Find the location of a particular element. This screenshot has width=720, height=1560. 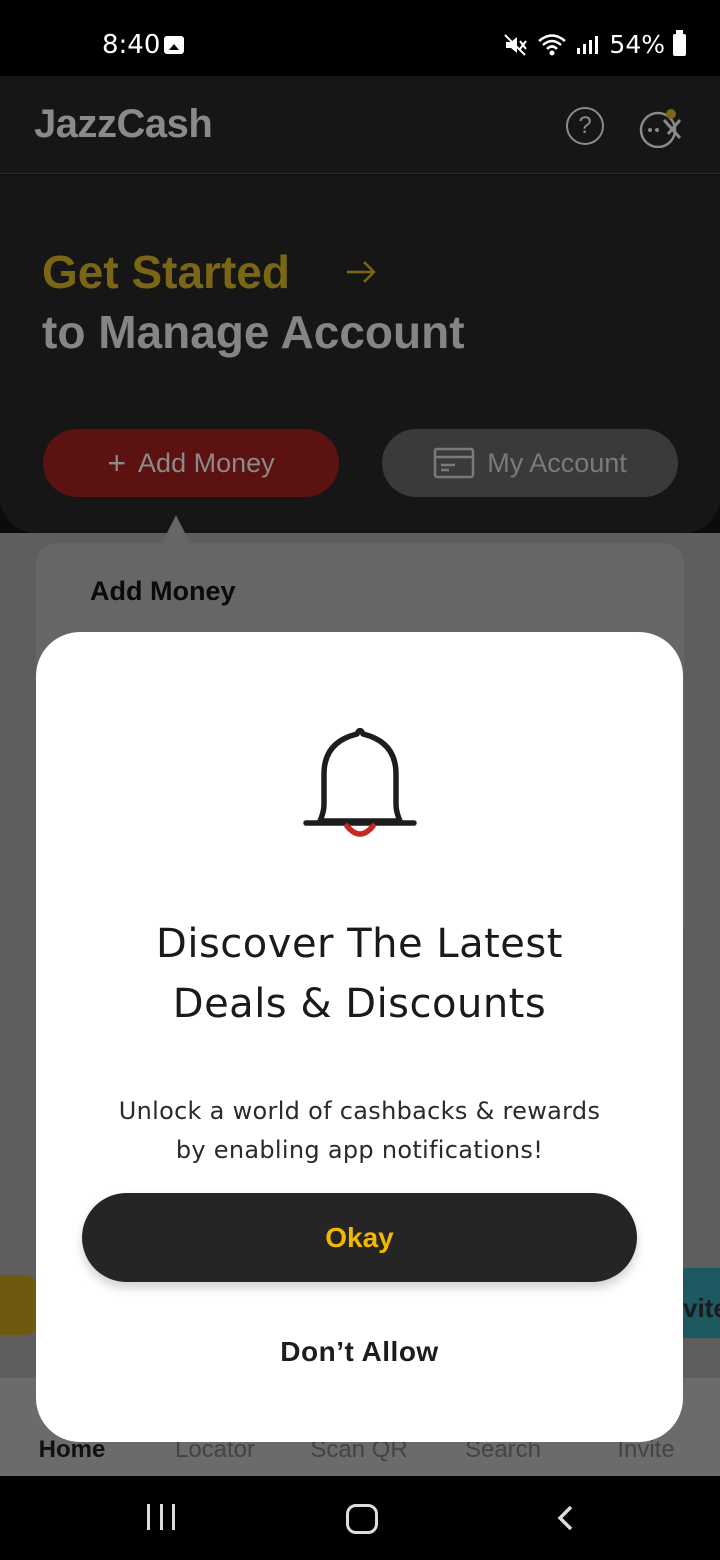

signal-icon is located at coordinates (588, 44).